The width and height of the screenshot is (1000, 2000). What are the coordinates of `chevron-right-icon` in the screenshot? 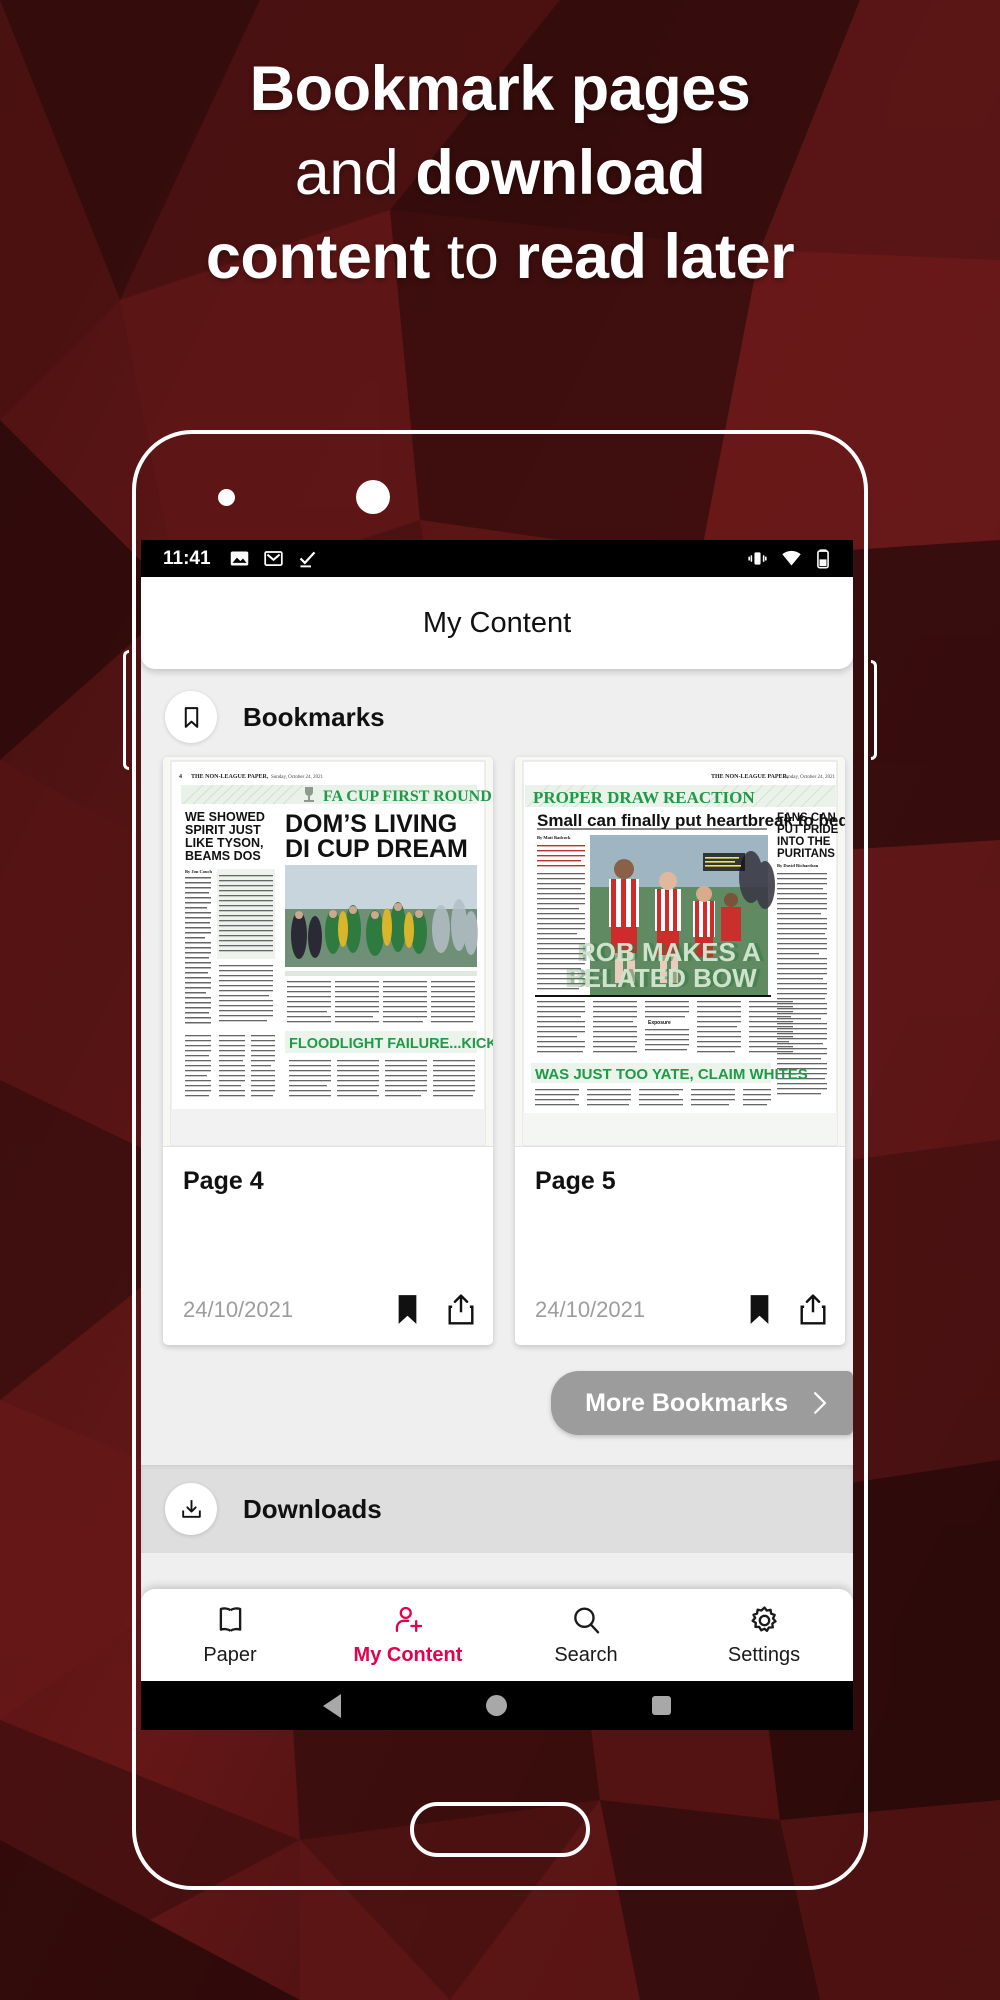 It's located at (820, 1403).